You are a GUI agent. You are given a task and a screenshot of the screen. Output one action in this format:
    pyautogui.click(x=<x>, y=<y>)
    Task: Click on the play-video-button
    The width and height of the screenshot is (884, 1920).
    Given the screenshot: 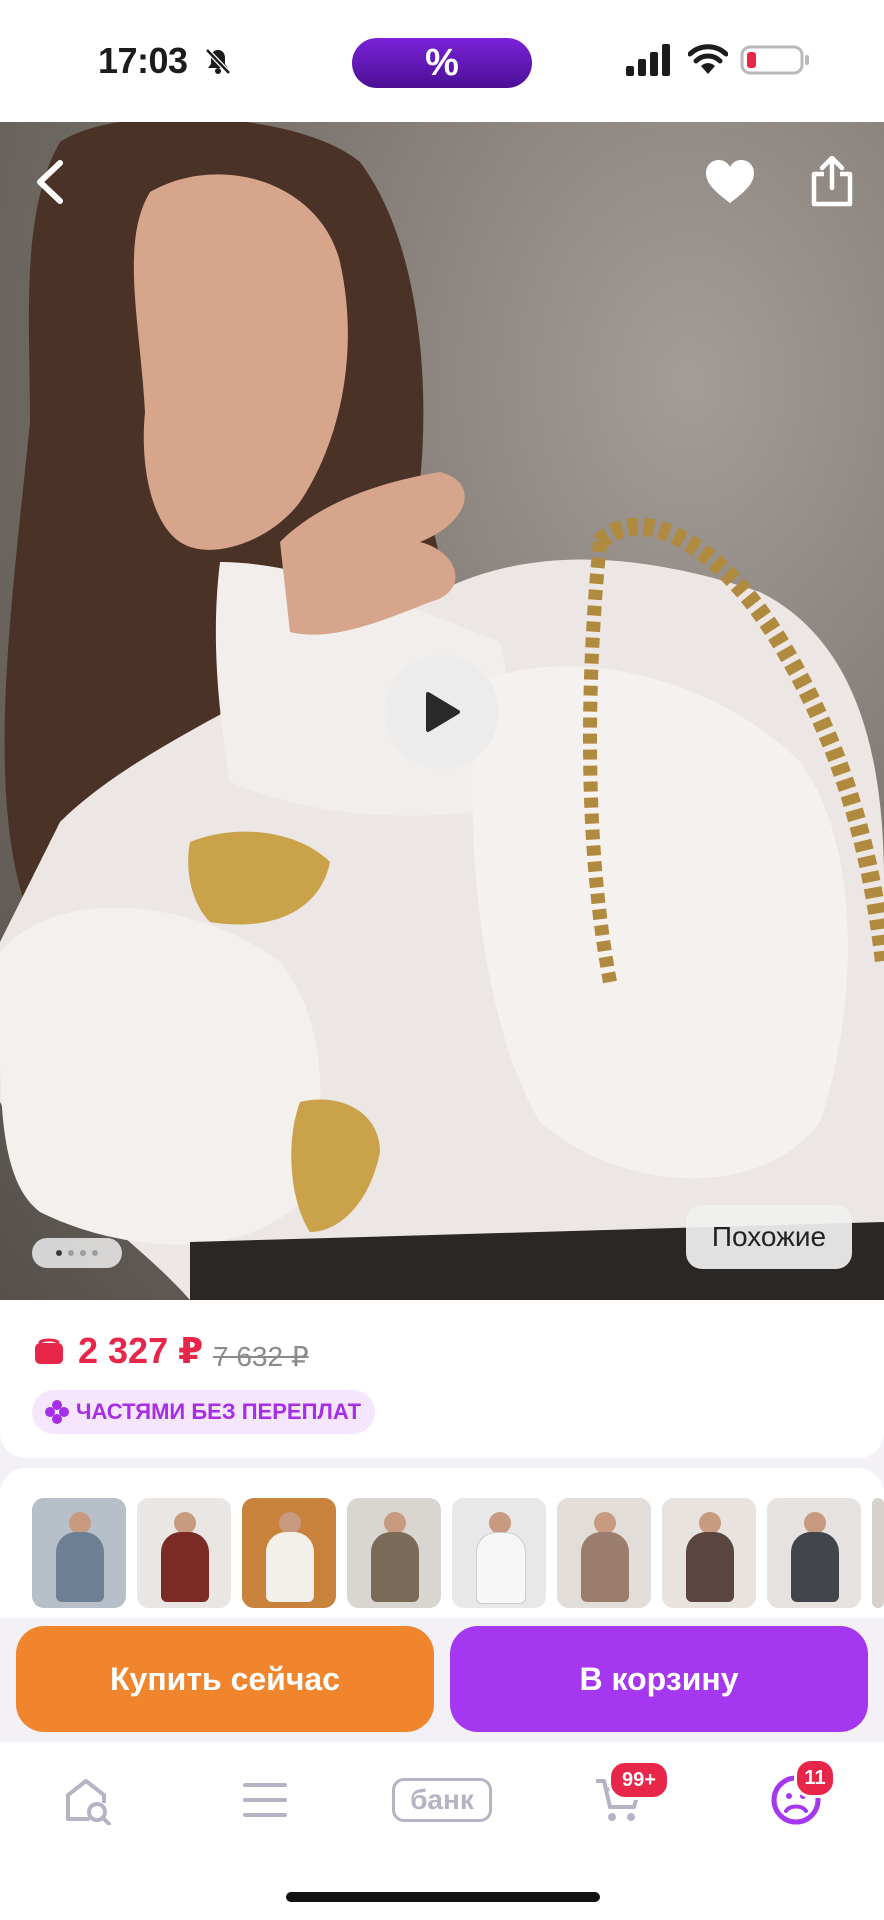 What is the action you would take?
    pyautogui.click(x=442, y=712)
    